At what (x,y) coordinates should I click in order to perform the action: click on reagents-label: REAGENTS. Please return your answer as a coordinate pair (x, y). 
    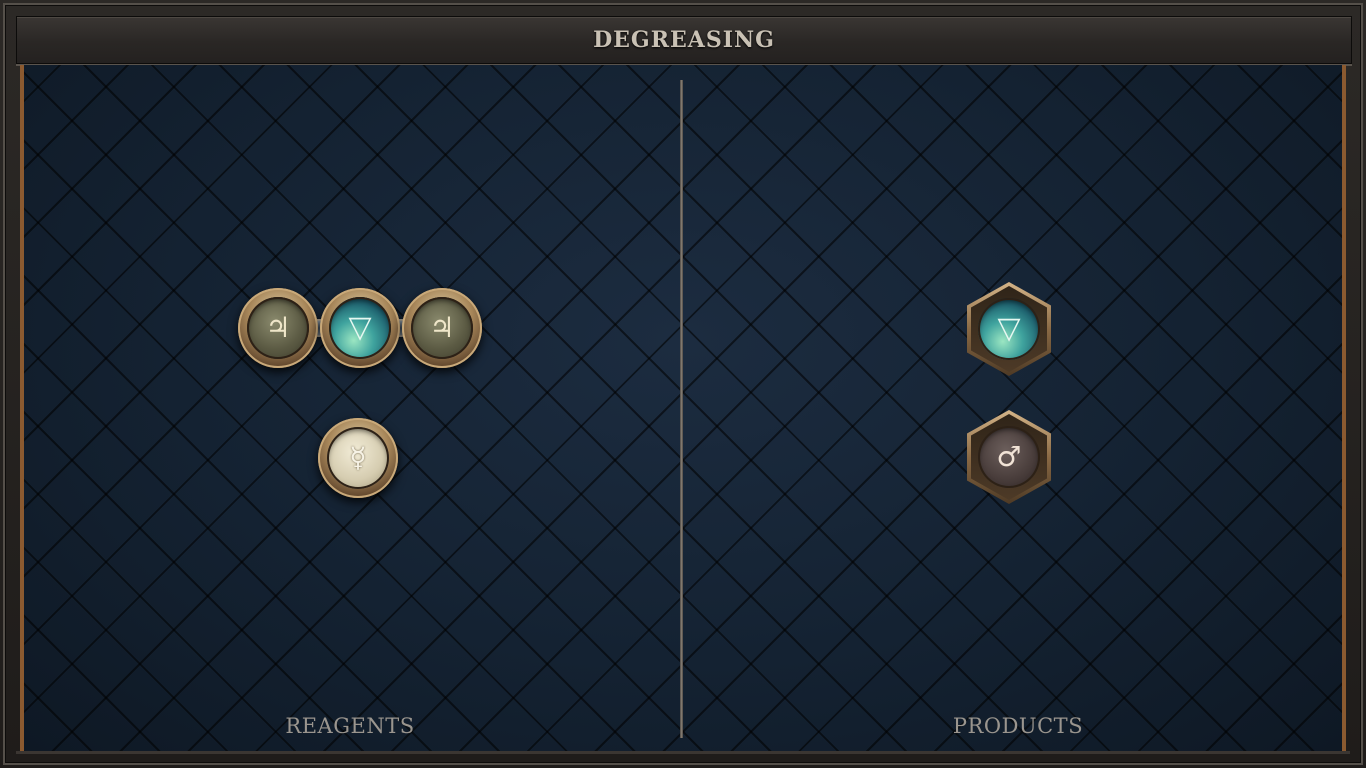
    Looking at the image, I should click on (350, 726).